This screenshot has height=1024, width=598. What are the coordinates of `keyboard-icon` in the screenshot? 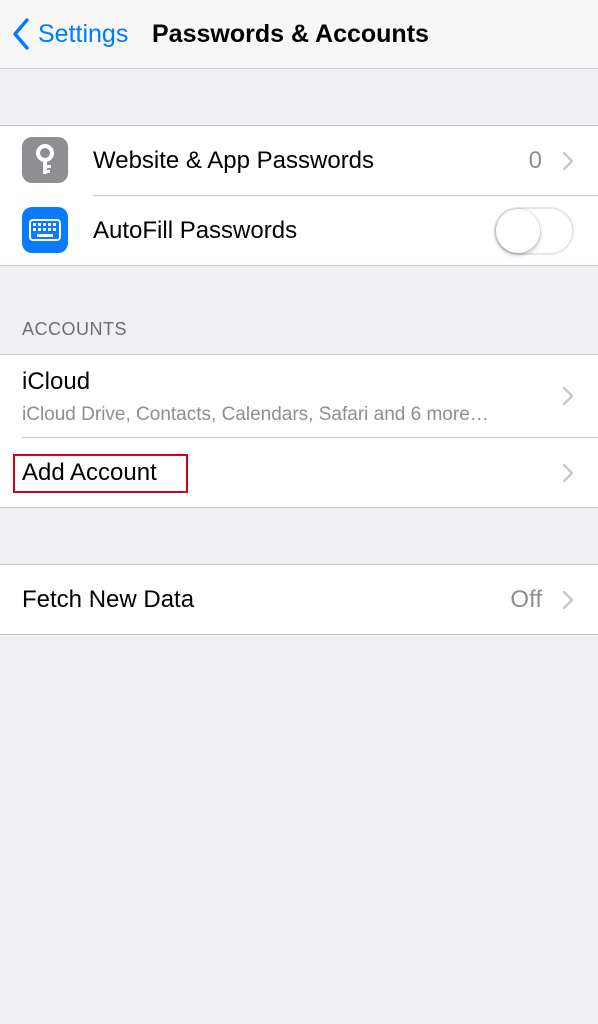 It's located at (45, 230).